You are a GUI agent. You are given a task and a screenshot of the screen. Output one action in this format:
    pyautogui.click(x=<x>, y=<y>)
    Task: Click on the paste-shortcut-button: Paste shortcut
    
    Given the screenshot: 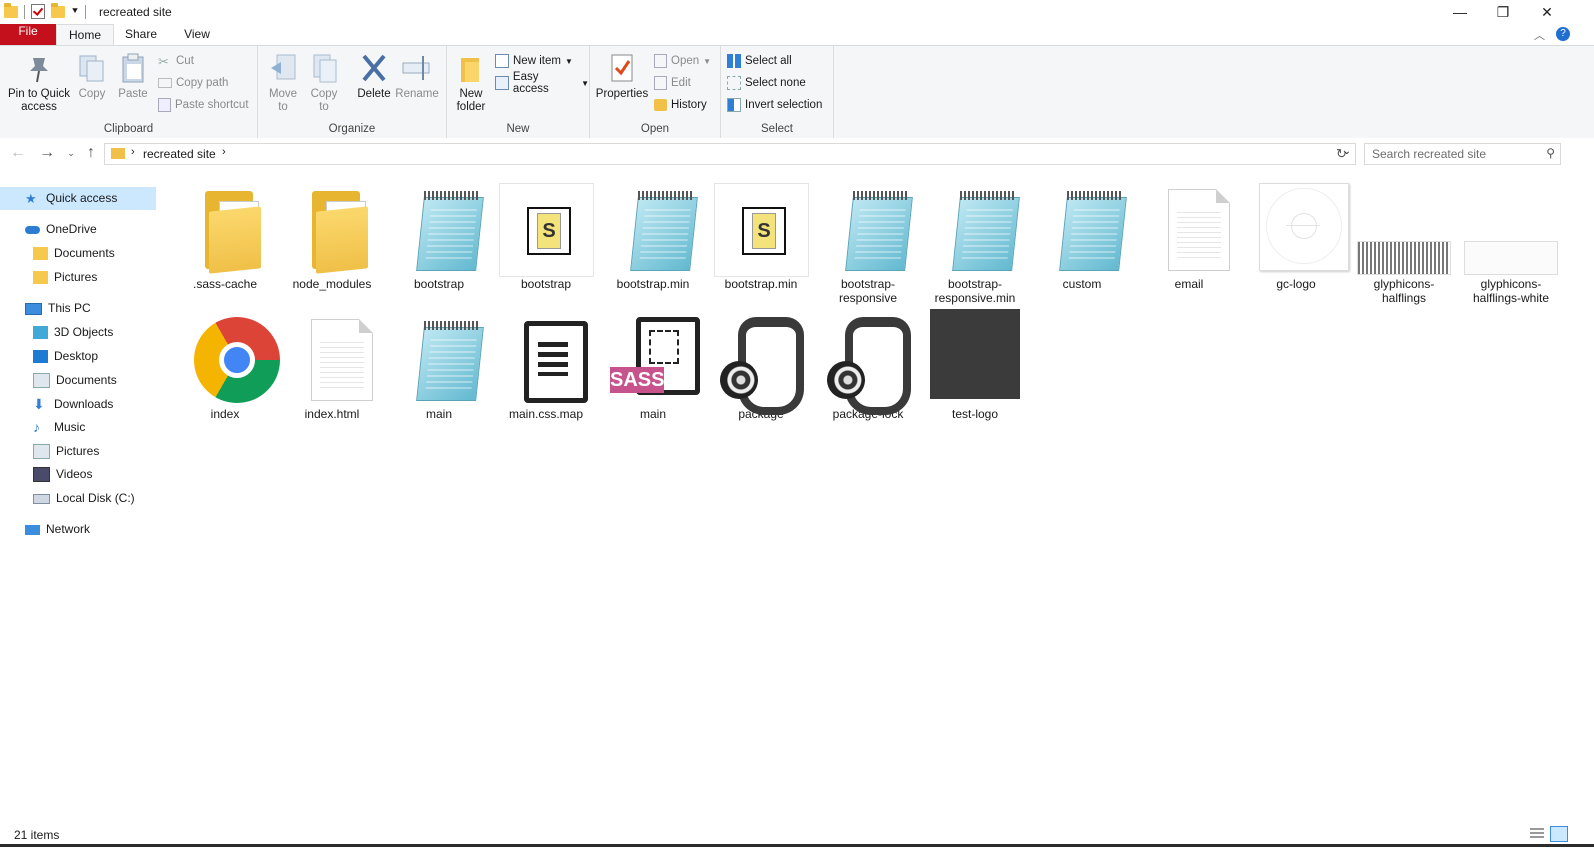 What is the action you would take?
    pyautogui.click(x=203, y=105)
    